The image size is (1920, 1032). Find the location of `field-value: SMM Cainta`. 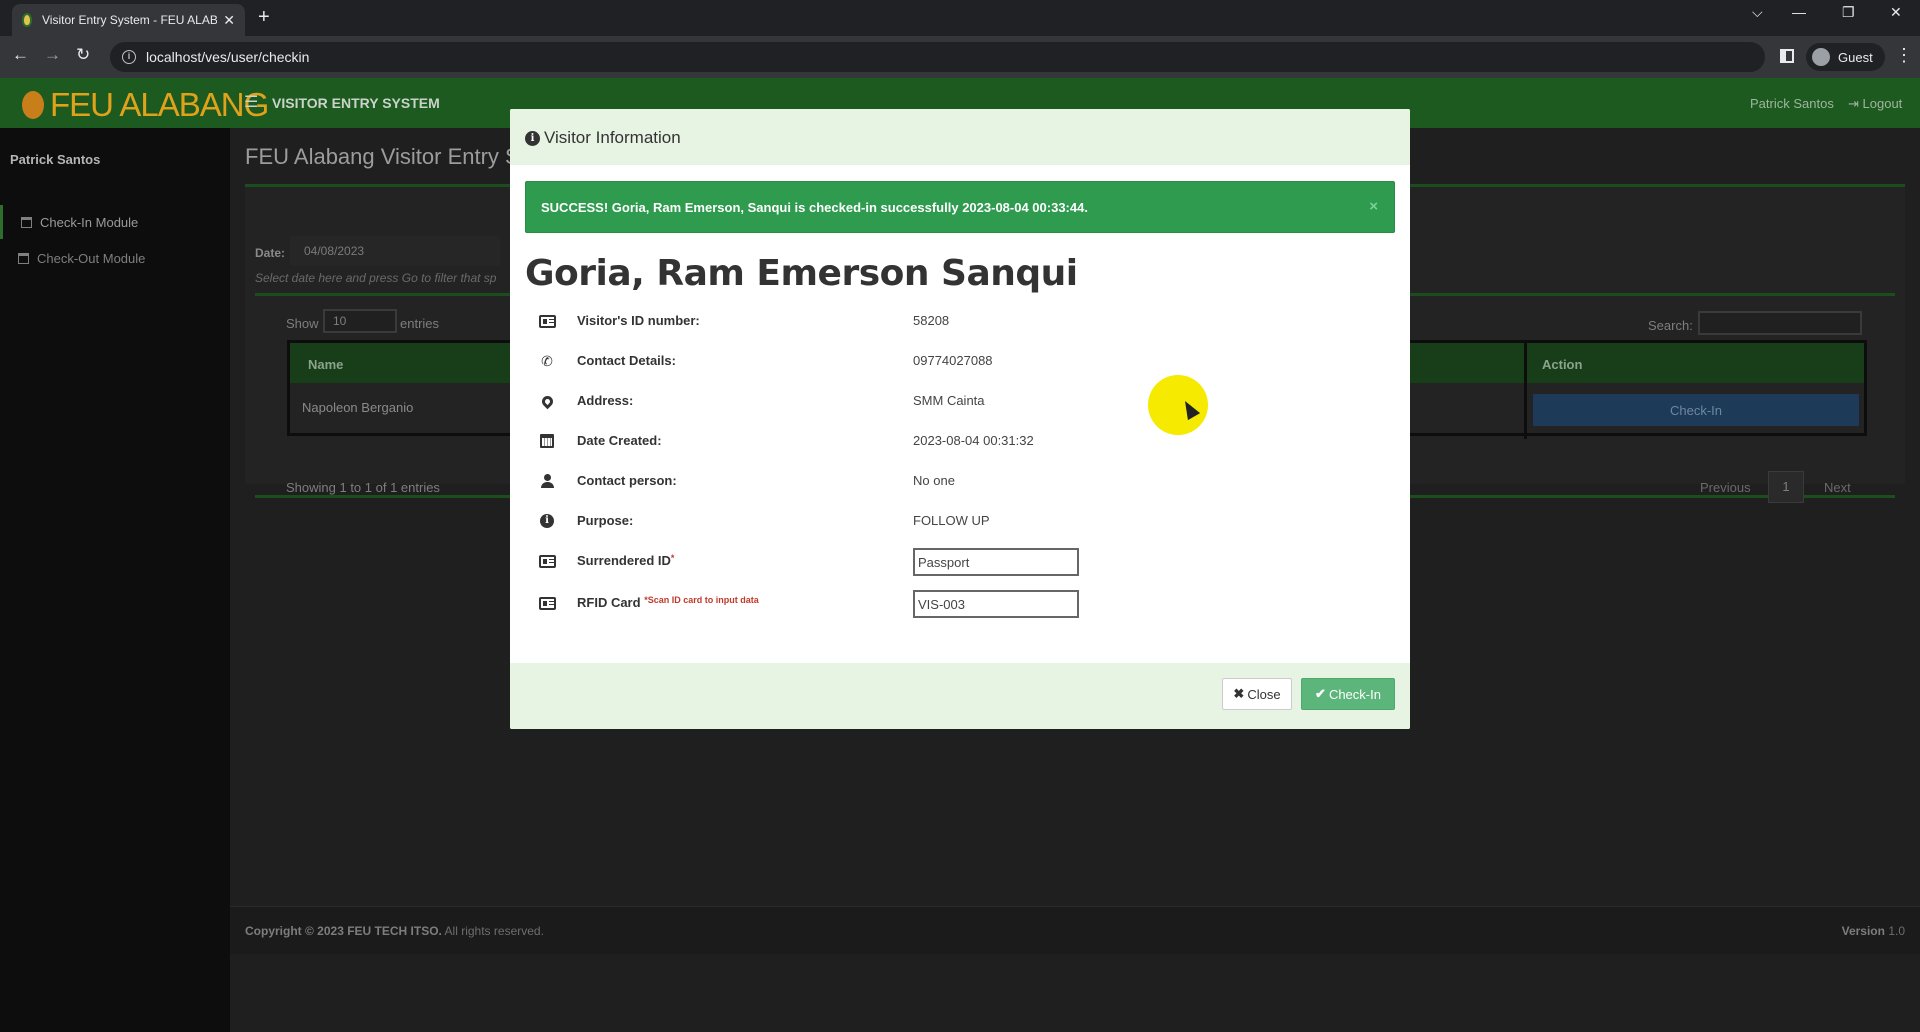

field-value: SMM Cainta is located at coordinates (949, 400).